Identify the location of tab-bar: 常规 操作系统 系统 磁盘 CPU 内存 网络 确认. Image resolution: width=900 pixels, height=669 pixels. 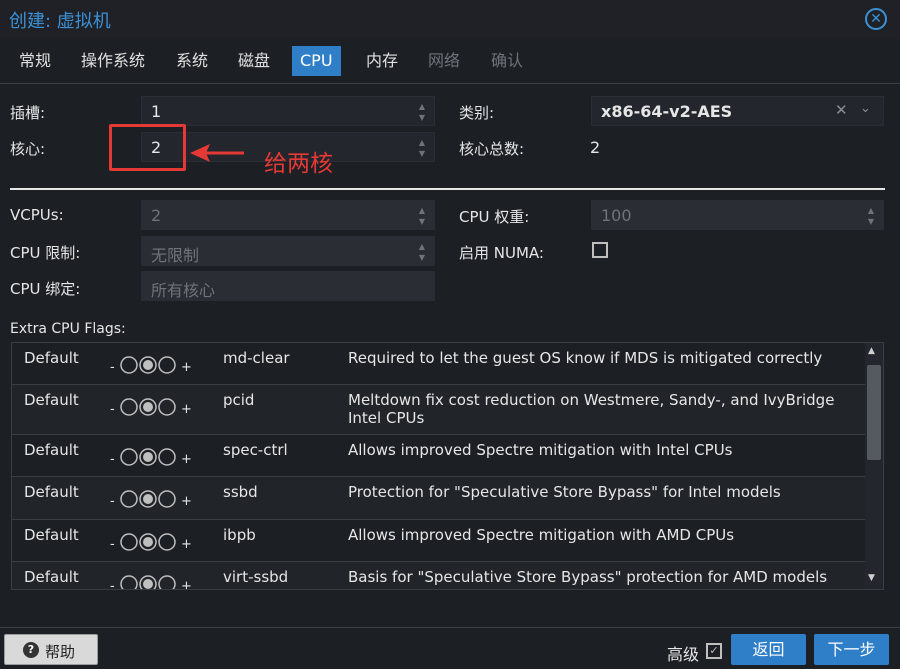
(450, 64).